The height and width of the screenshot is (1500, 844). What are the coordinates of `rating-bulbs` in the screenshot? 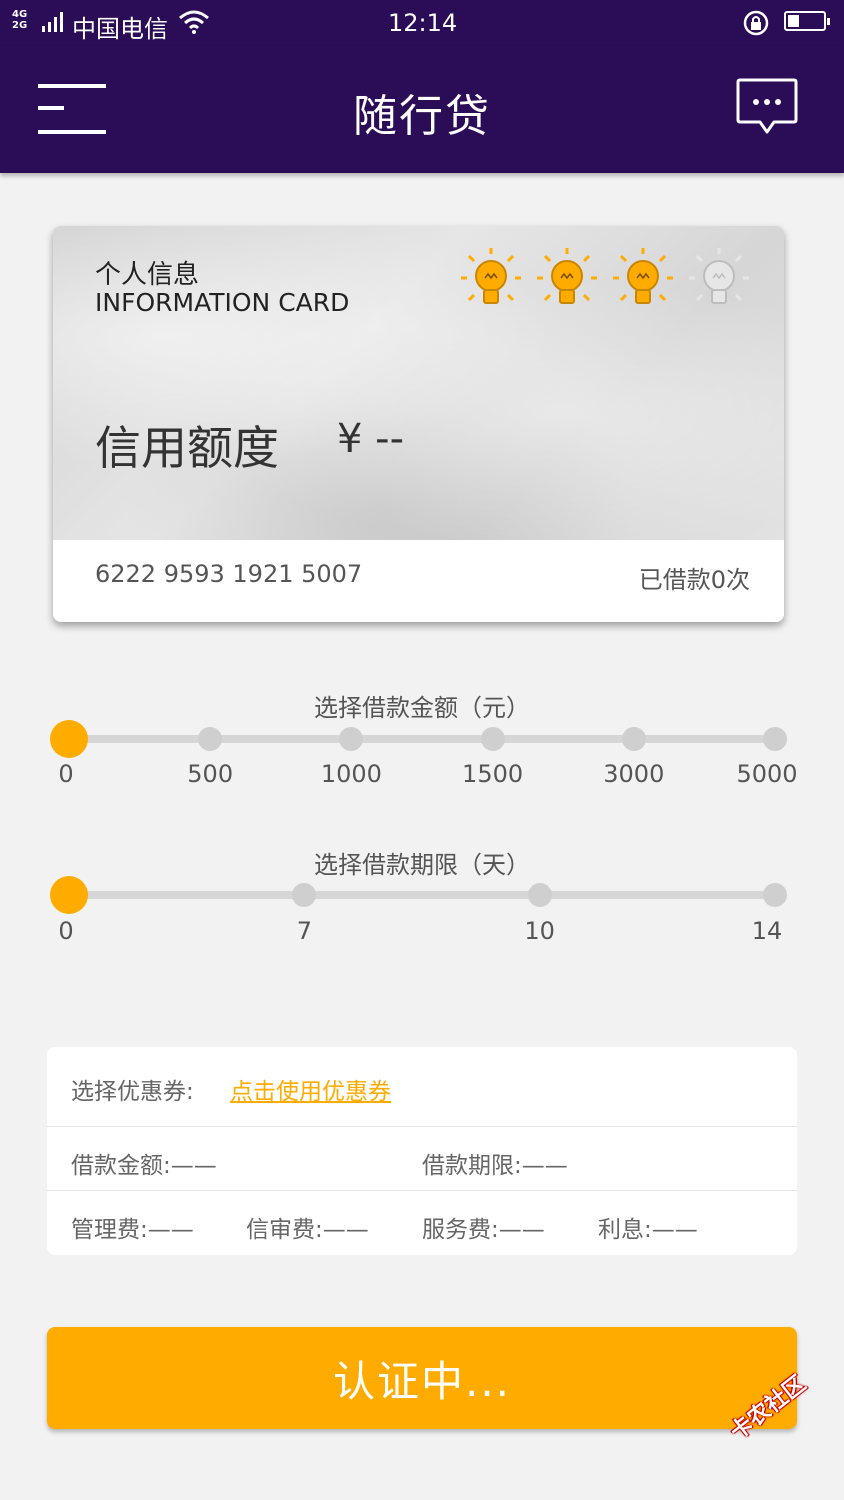 It's located at (605, 276).